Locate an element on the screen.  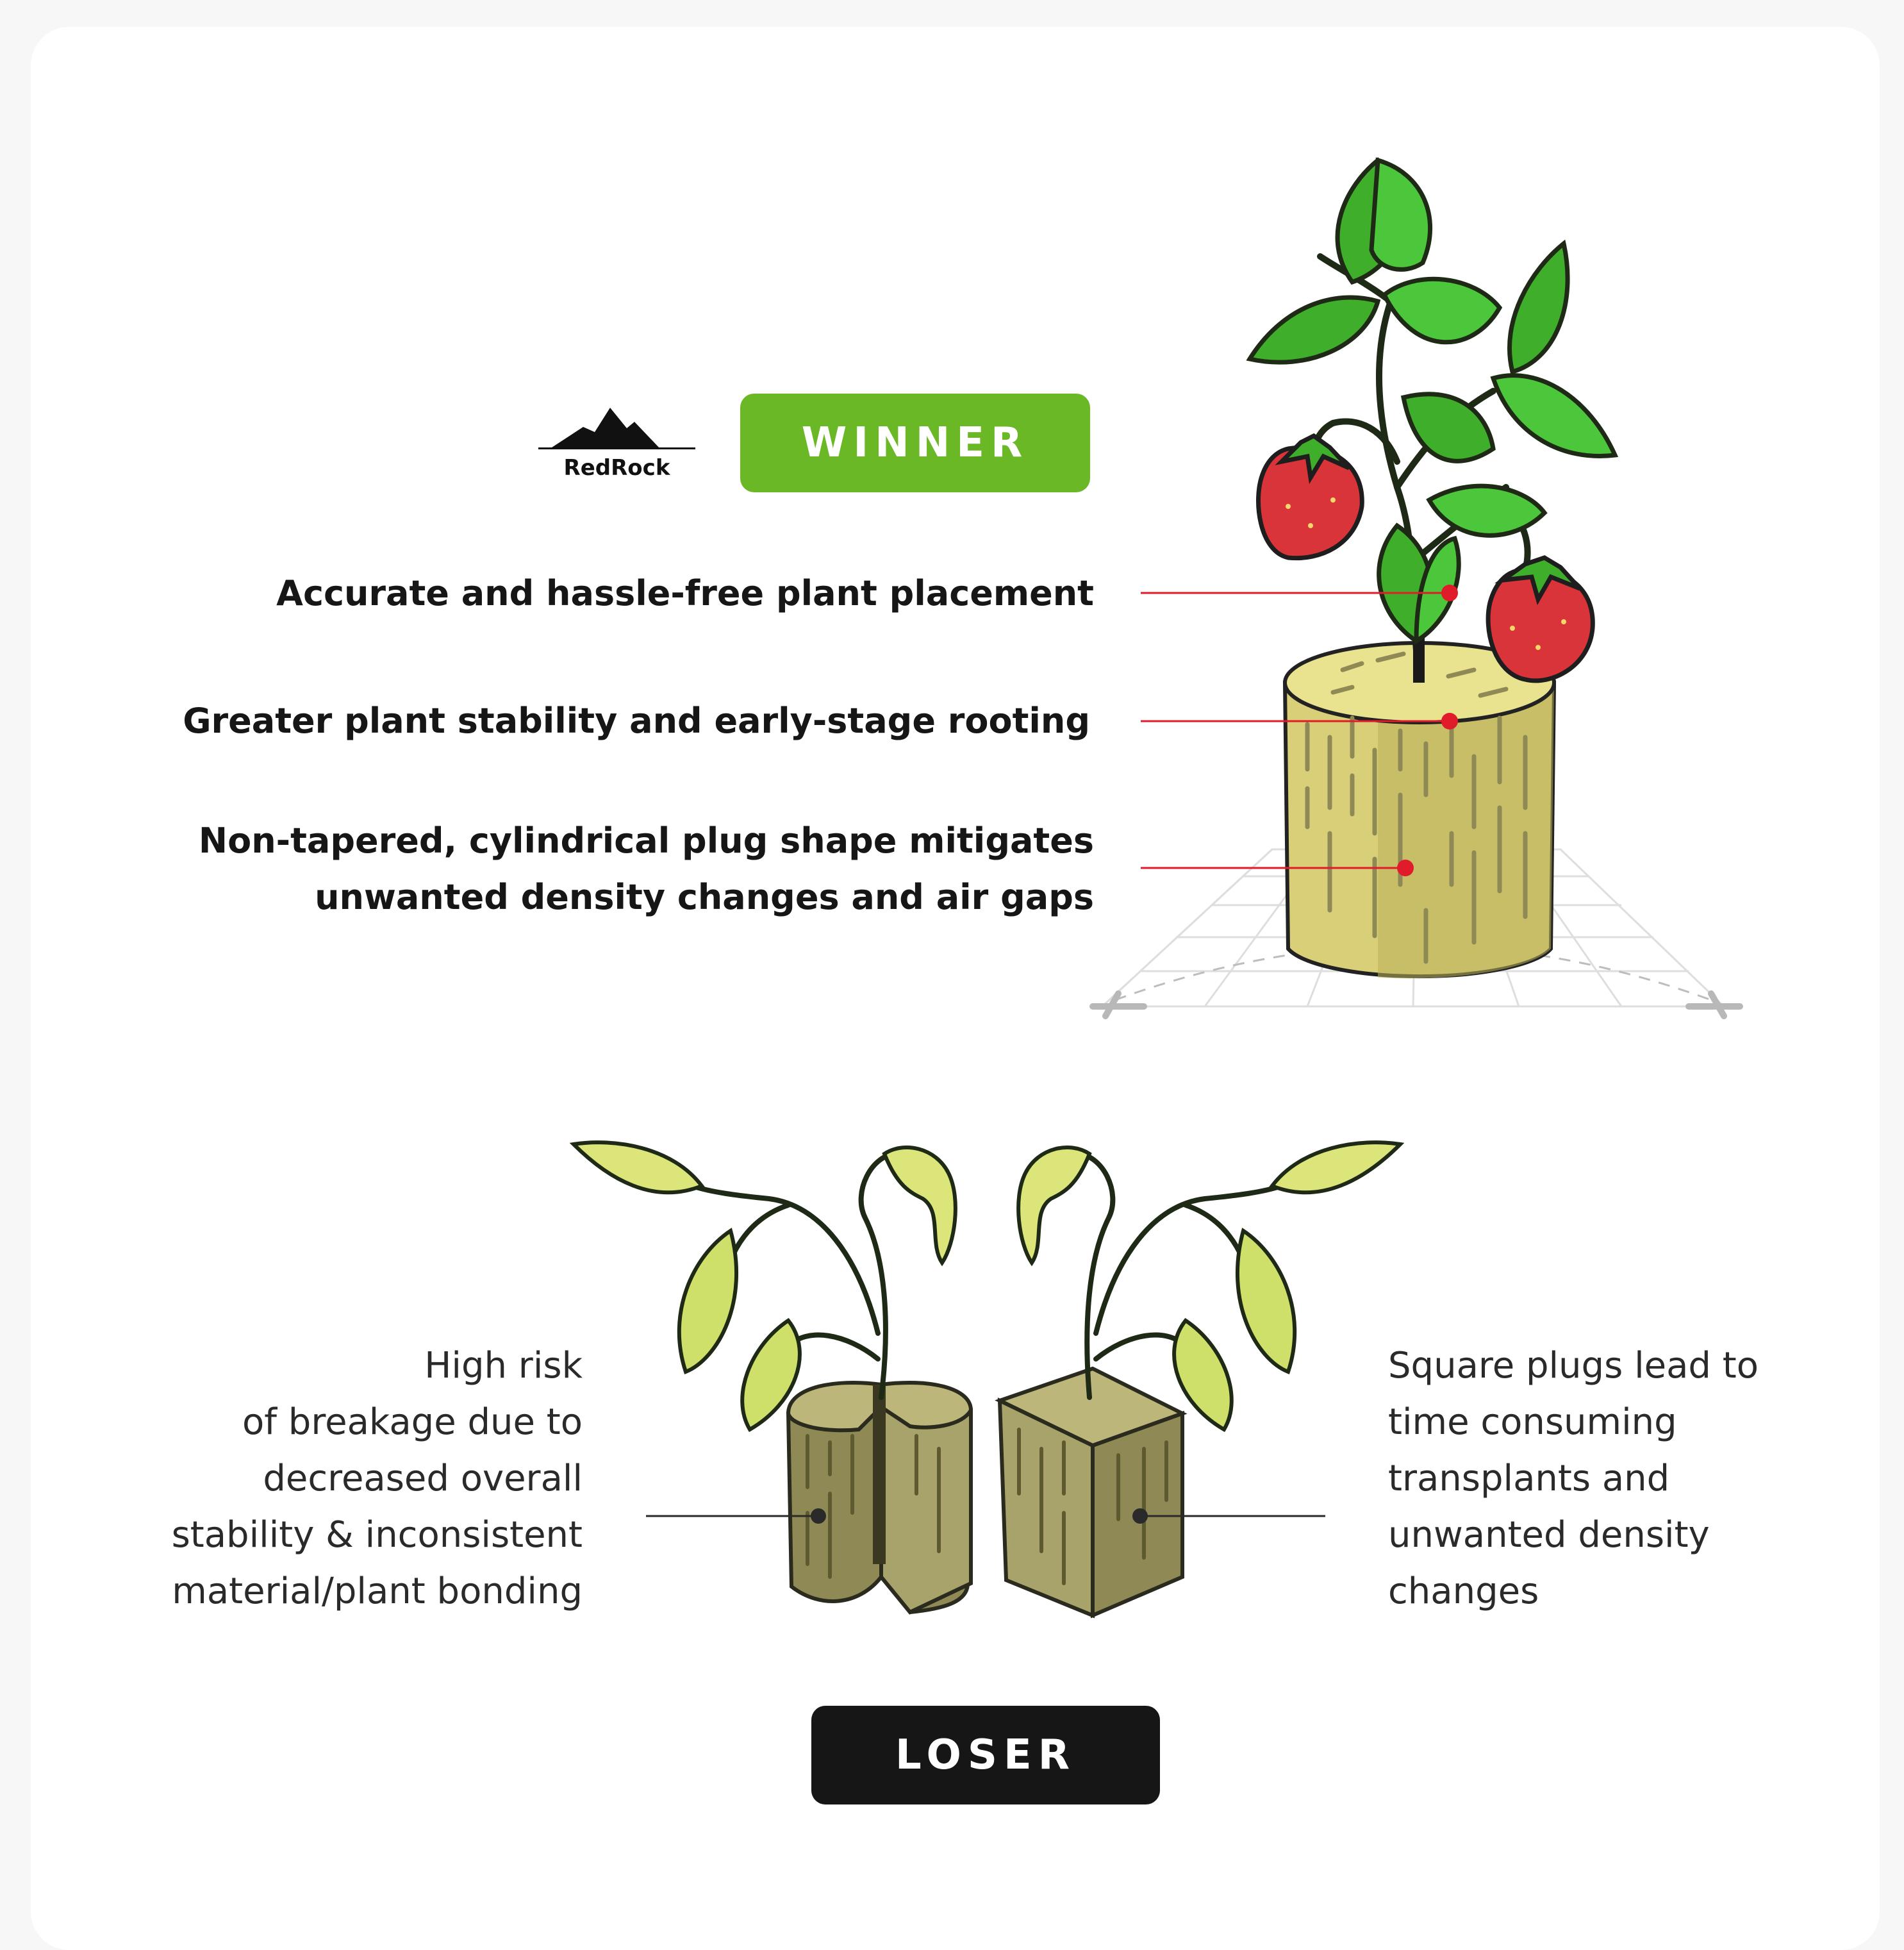
loser-callouts is located at coordinates (986, 1516).